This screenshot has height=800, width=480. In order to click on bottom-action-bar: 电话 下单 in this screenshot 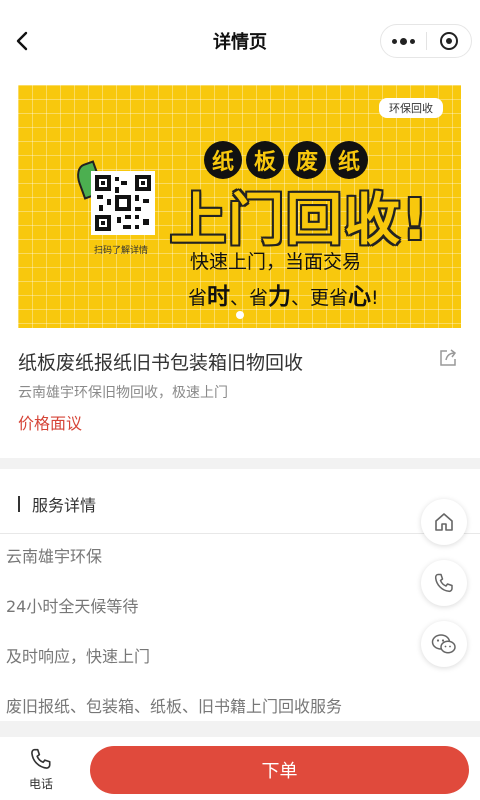, I will do `click(240, 768)`.